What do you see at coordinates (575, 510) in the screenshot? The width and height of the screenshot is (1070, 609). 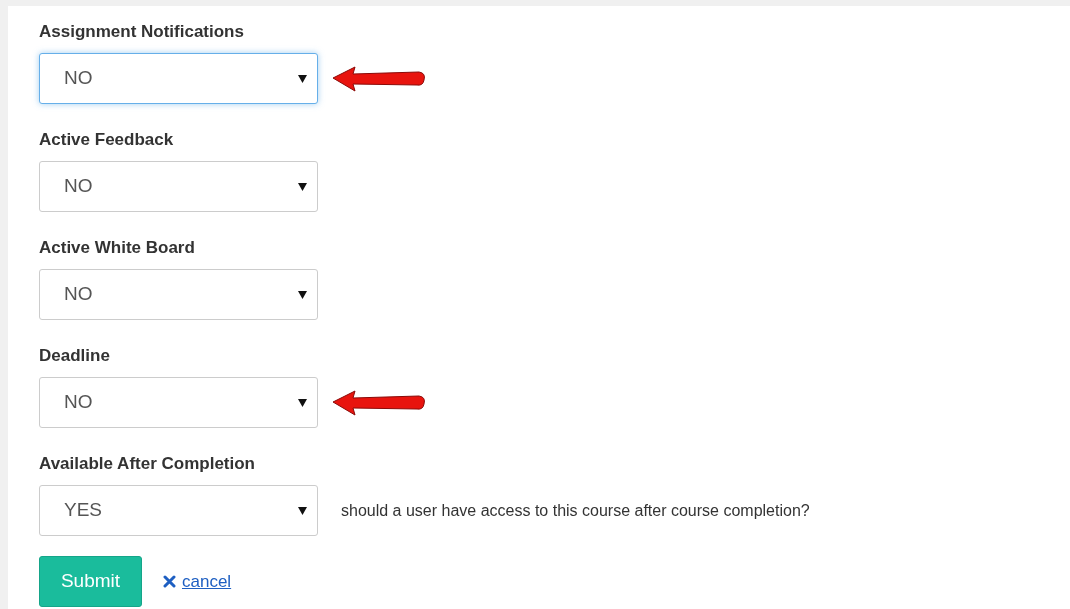 I see `help-text: should a user have access to this course after course completion?` at bounding box center [575, 510].